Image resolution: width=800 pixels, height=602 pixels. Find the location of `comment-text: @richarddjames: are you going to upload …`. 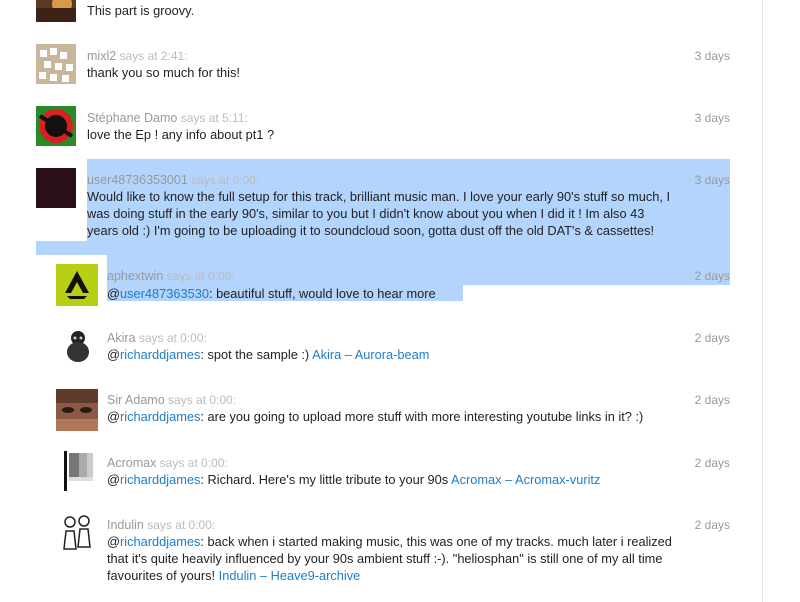

comment-text: @richarddjames: are you going to upload … is located at coordinates (375, 417).